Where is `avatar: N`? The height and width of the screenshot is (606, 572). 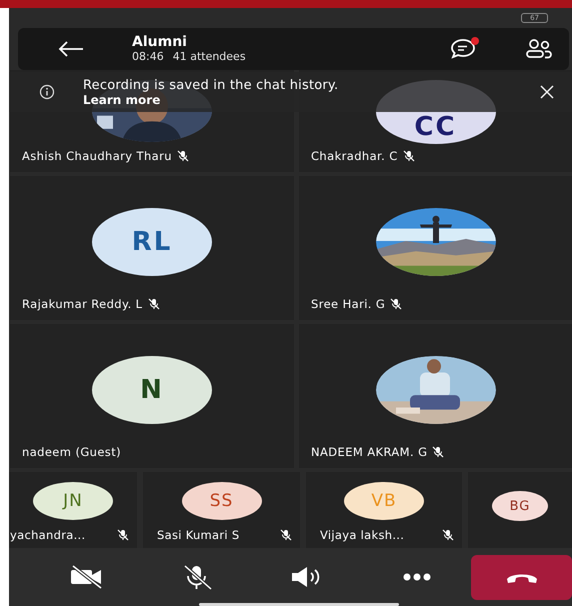
avatar: N is located at coordinates (152, 390).